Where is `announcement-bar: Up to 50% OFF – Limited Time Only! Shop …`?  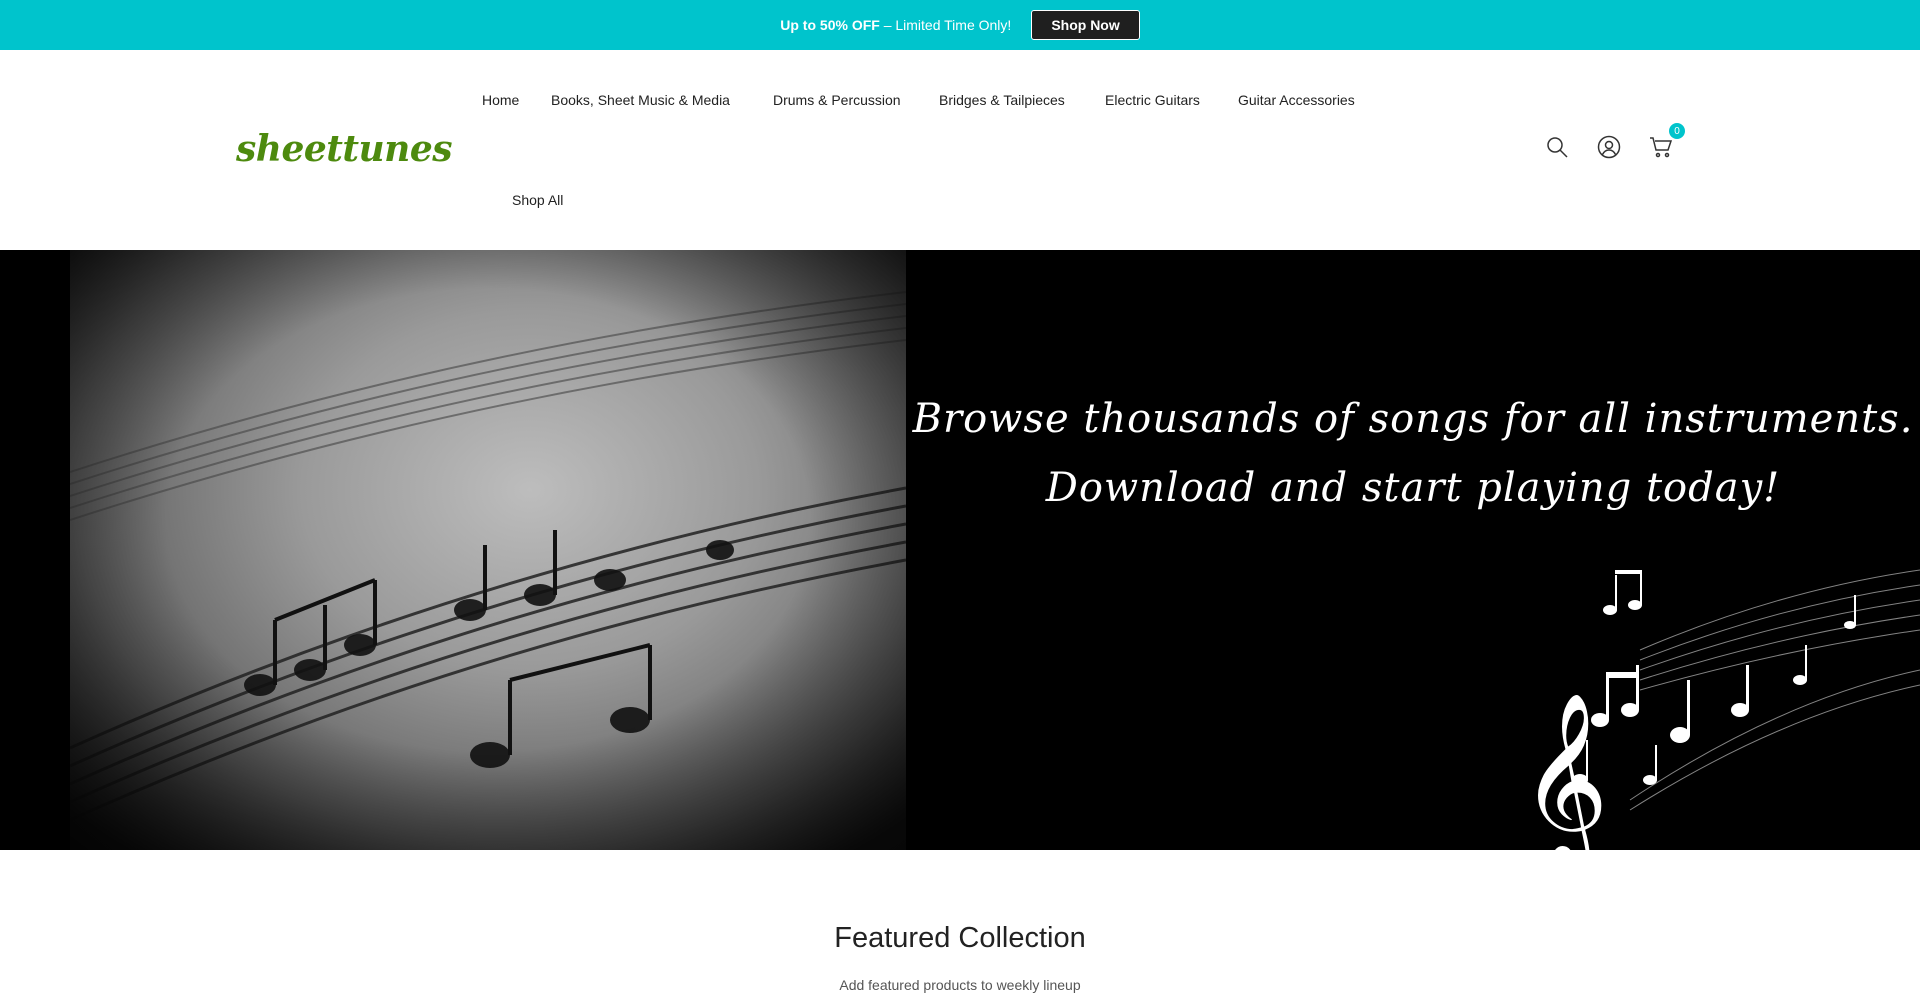
announcement-bar: Up to 50% OFF – Limited Time Only! Shop … is located at coordinates (960, 25).